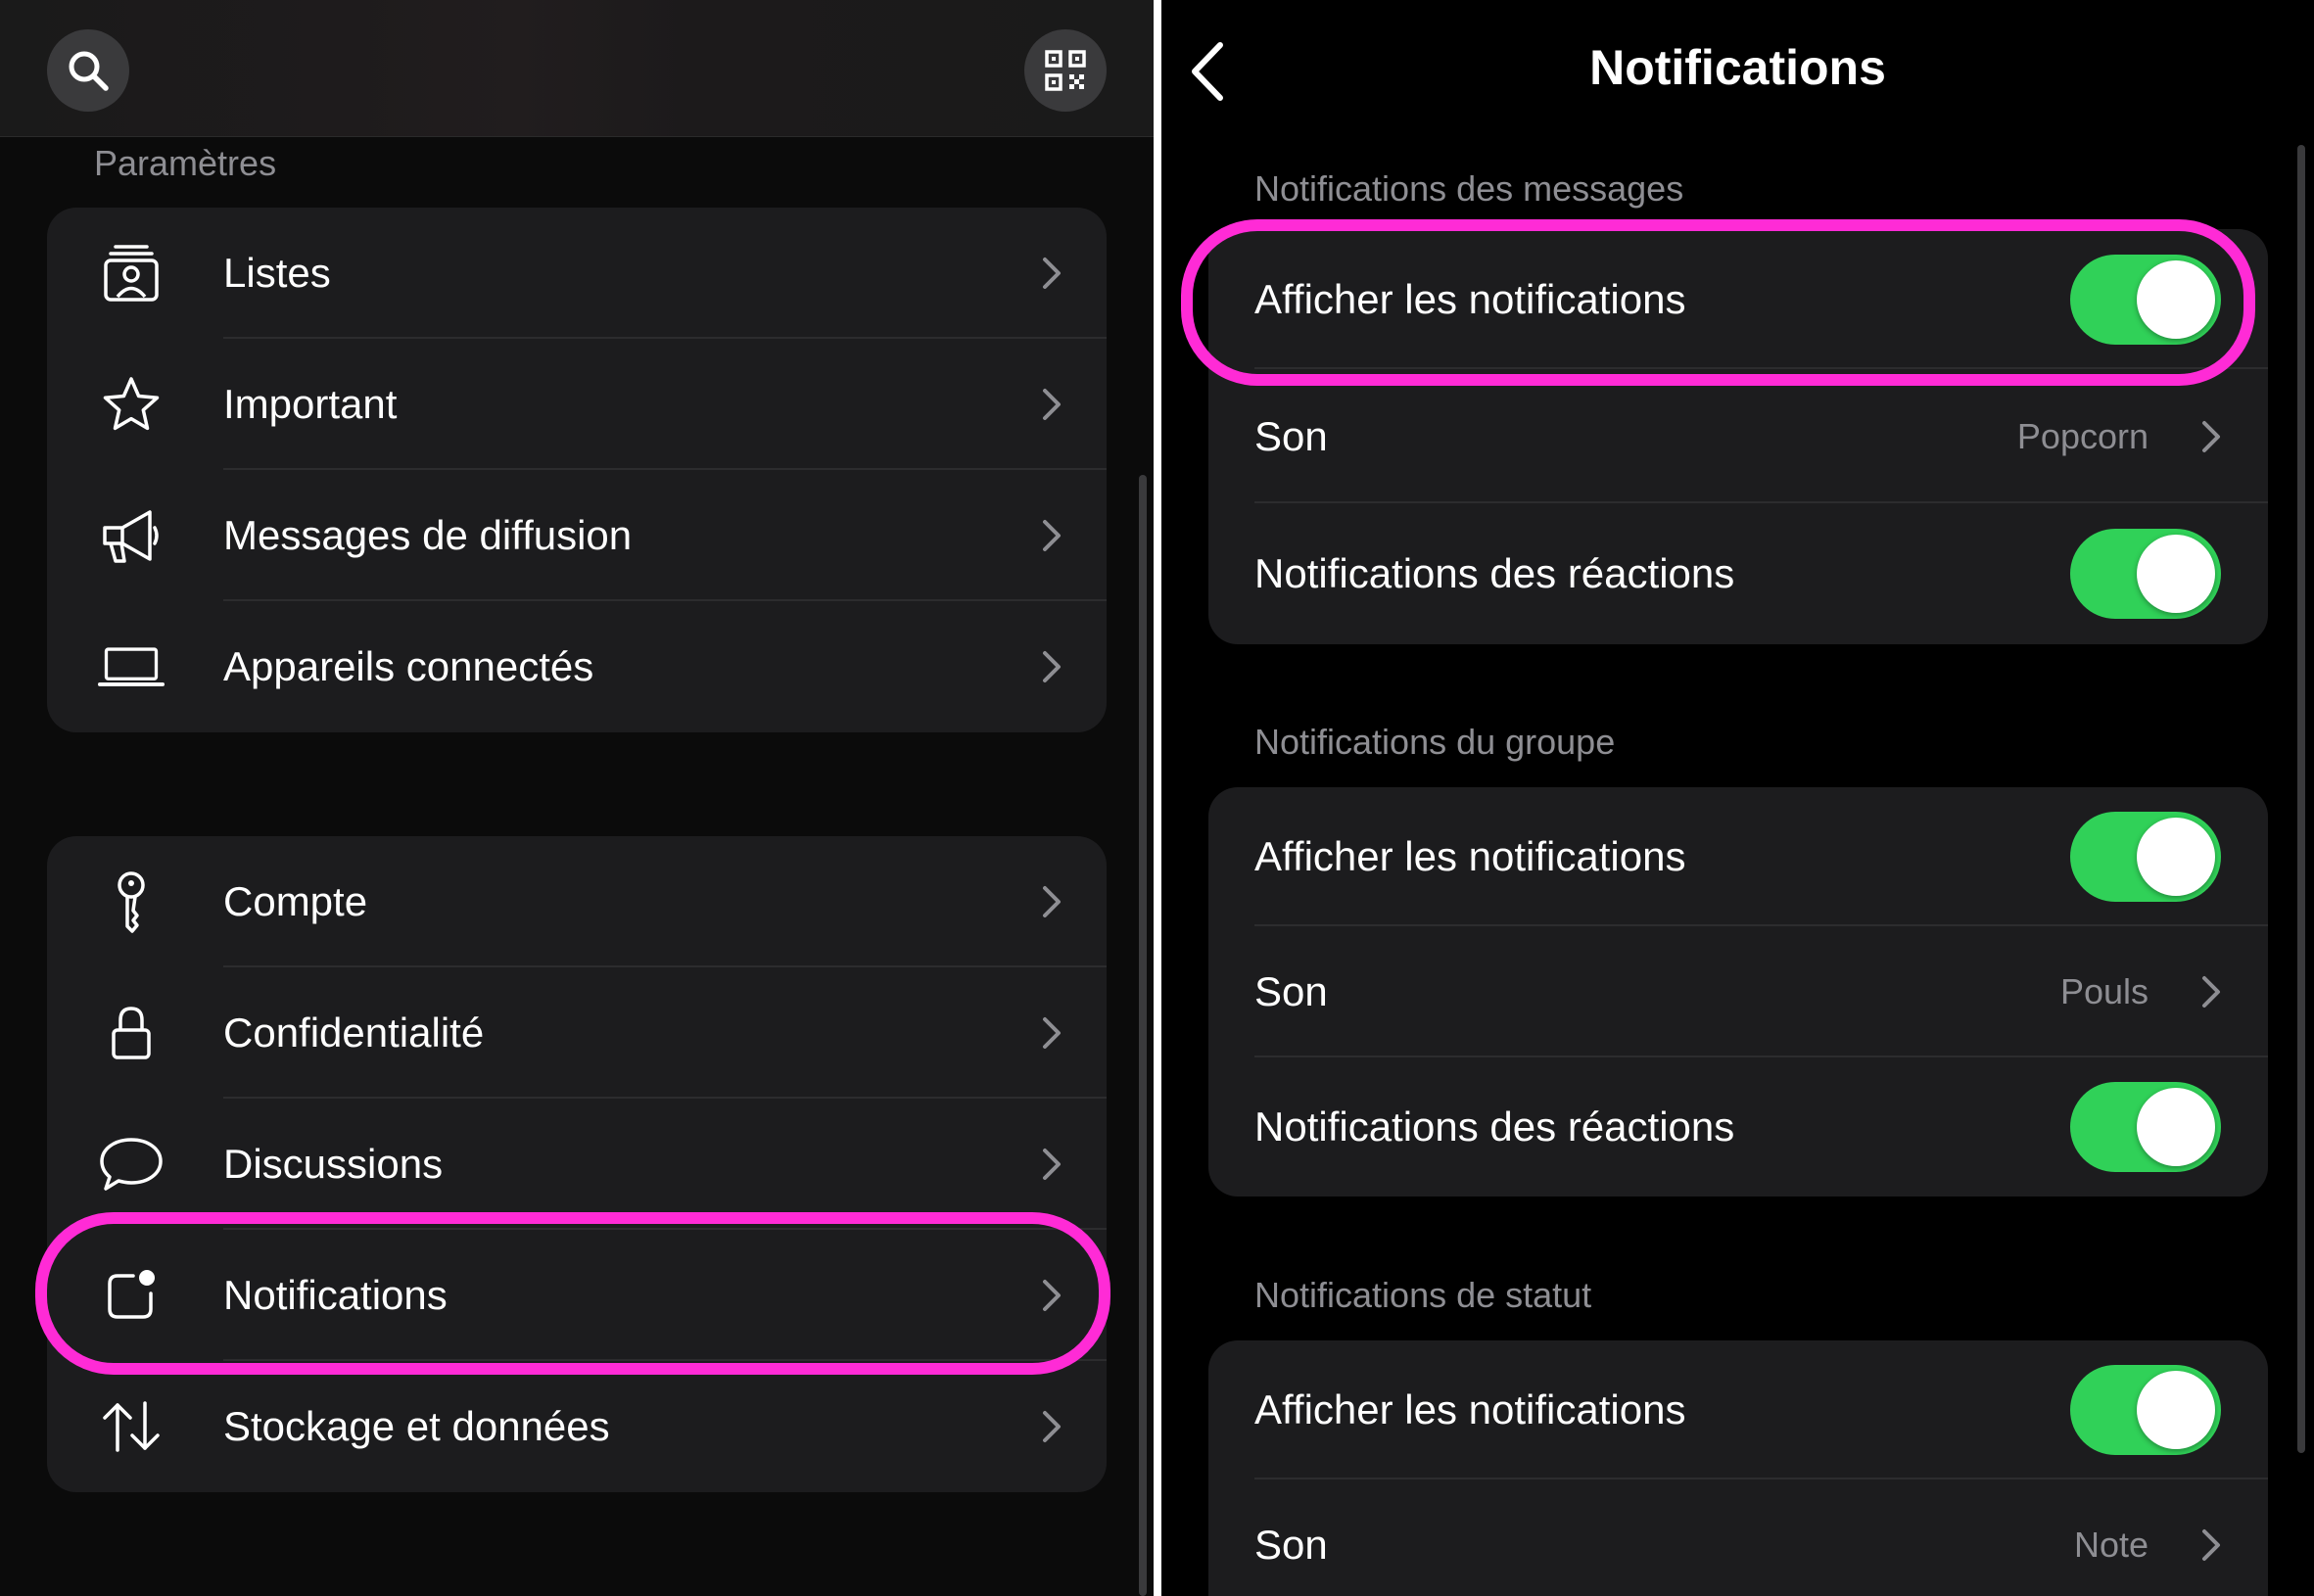 The image size is (2314, 1596). I want to click on settings-item-label: Appareils connectés, so click(409, 666).